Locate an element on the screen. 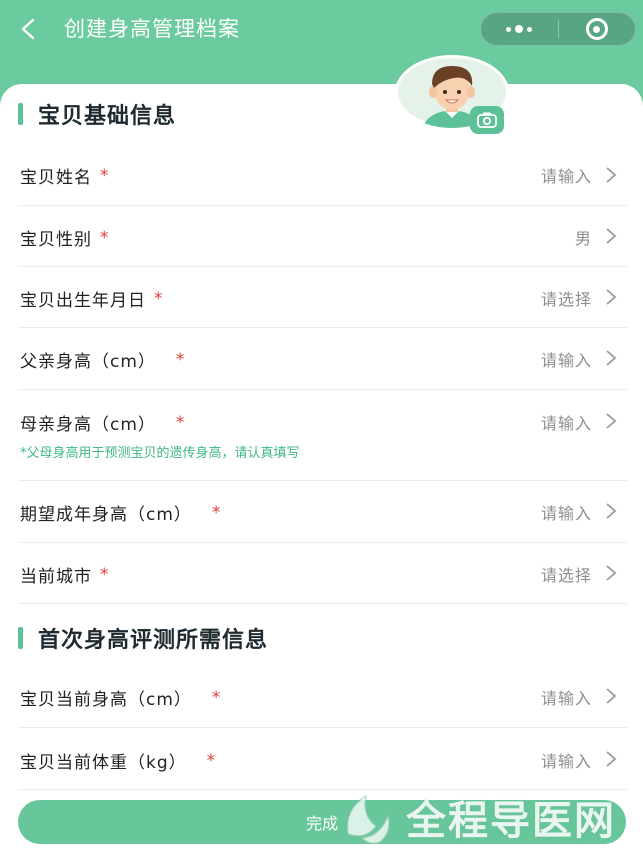  field-expected-height: 期望成年身高（cm） * 请输入 is located at coordinates (323, 512).